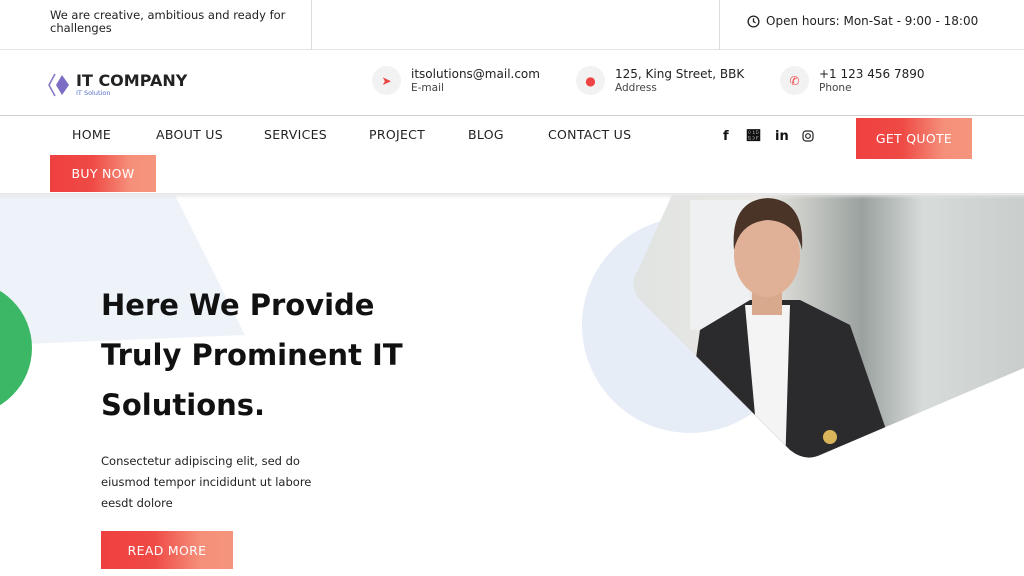 This screenshot has width=1024, height=576. Describe the element at coordinates (93, 93) in the screenshot. I see `logo-subtitle: IT Solution` at that location.